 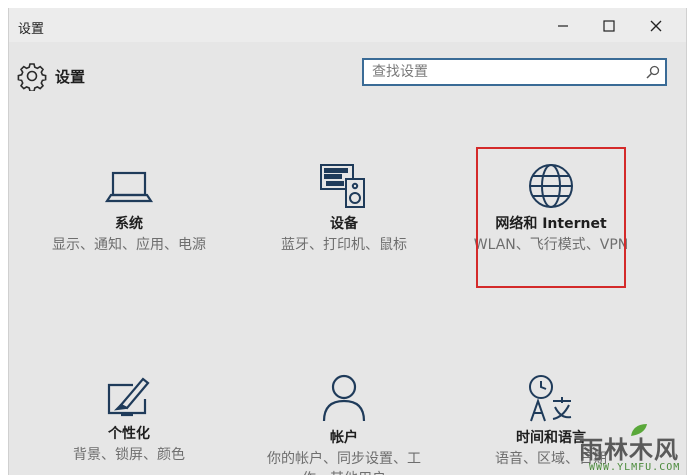 What do you see at coordinates (672, 290) in the screenshot?
I see `scrollbar` at bounding box center [672, 290].